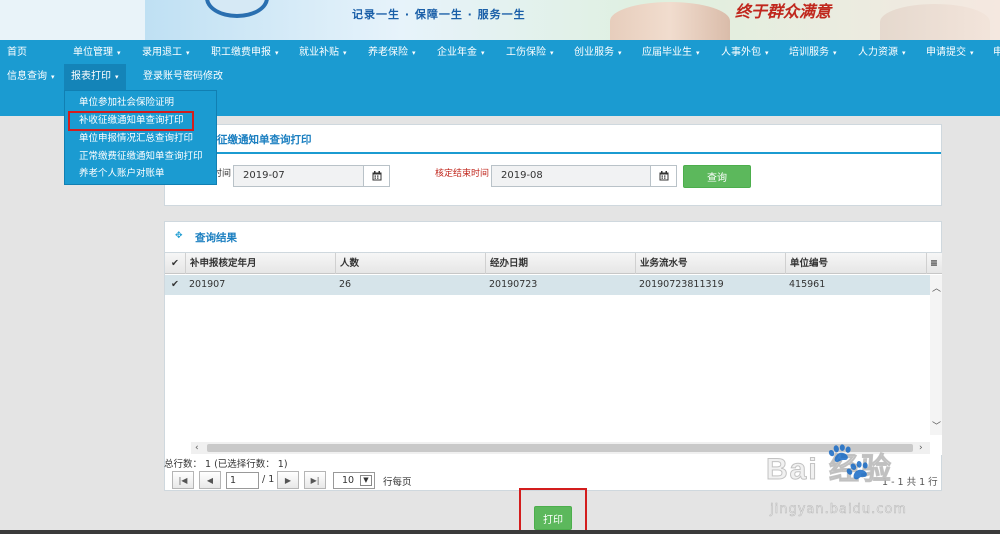 This screenshot has width=1000, height=534. I want to click on nav-employment-subsidy: 就业补贴 ▾, so click(323, 53).